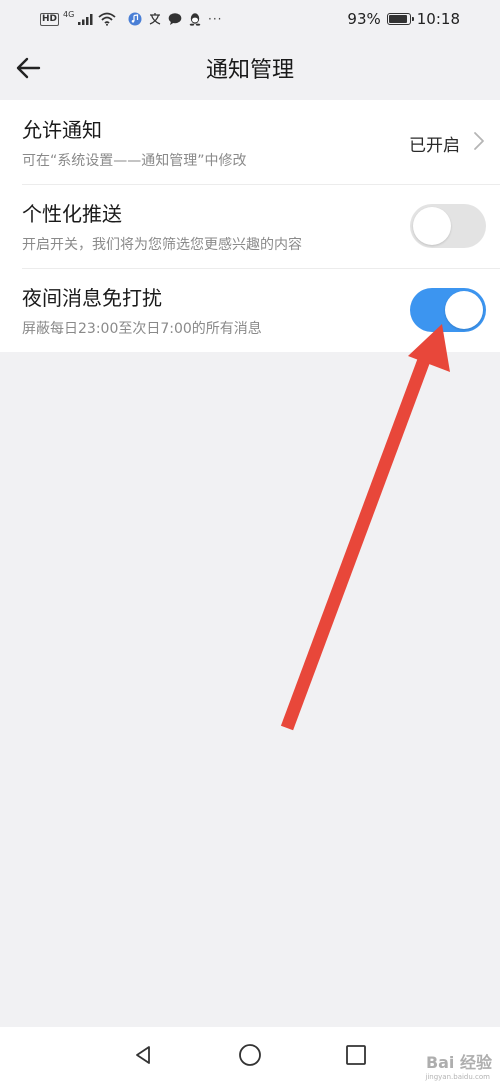  What do you see at coordinates (457, 1077) in the screenshot?
I see `watermark-url: jingyan.baidu.com` at bounding box center [457, 1077].